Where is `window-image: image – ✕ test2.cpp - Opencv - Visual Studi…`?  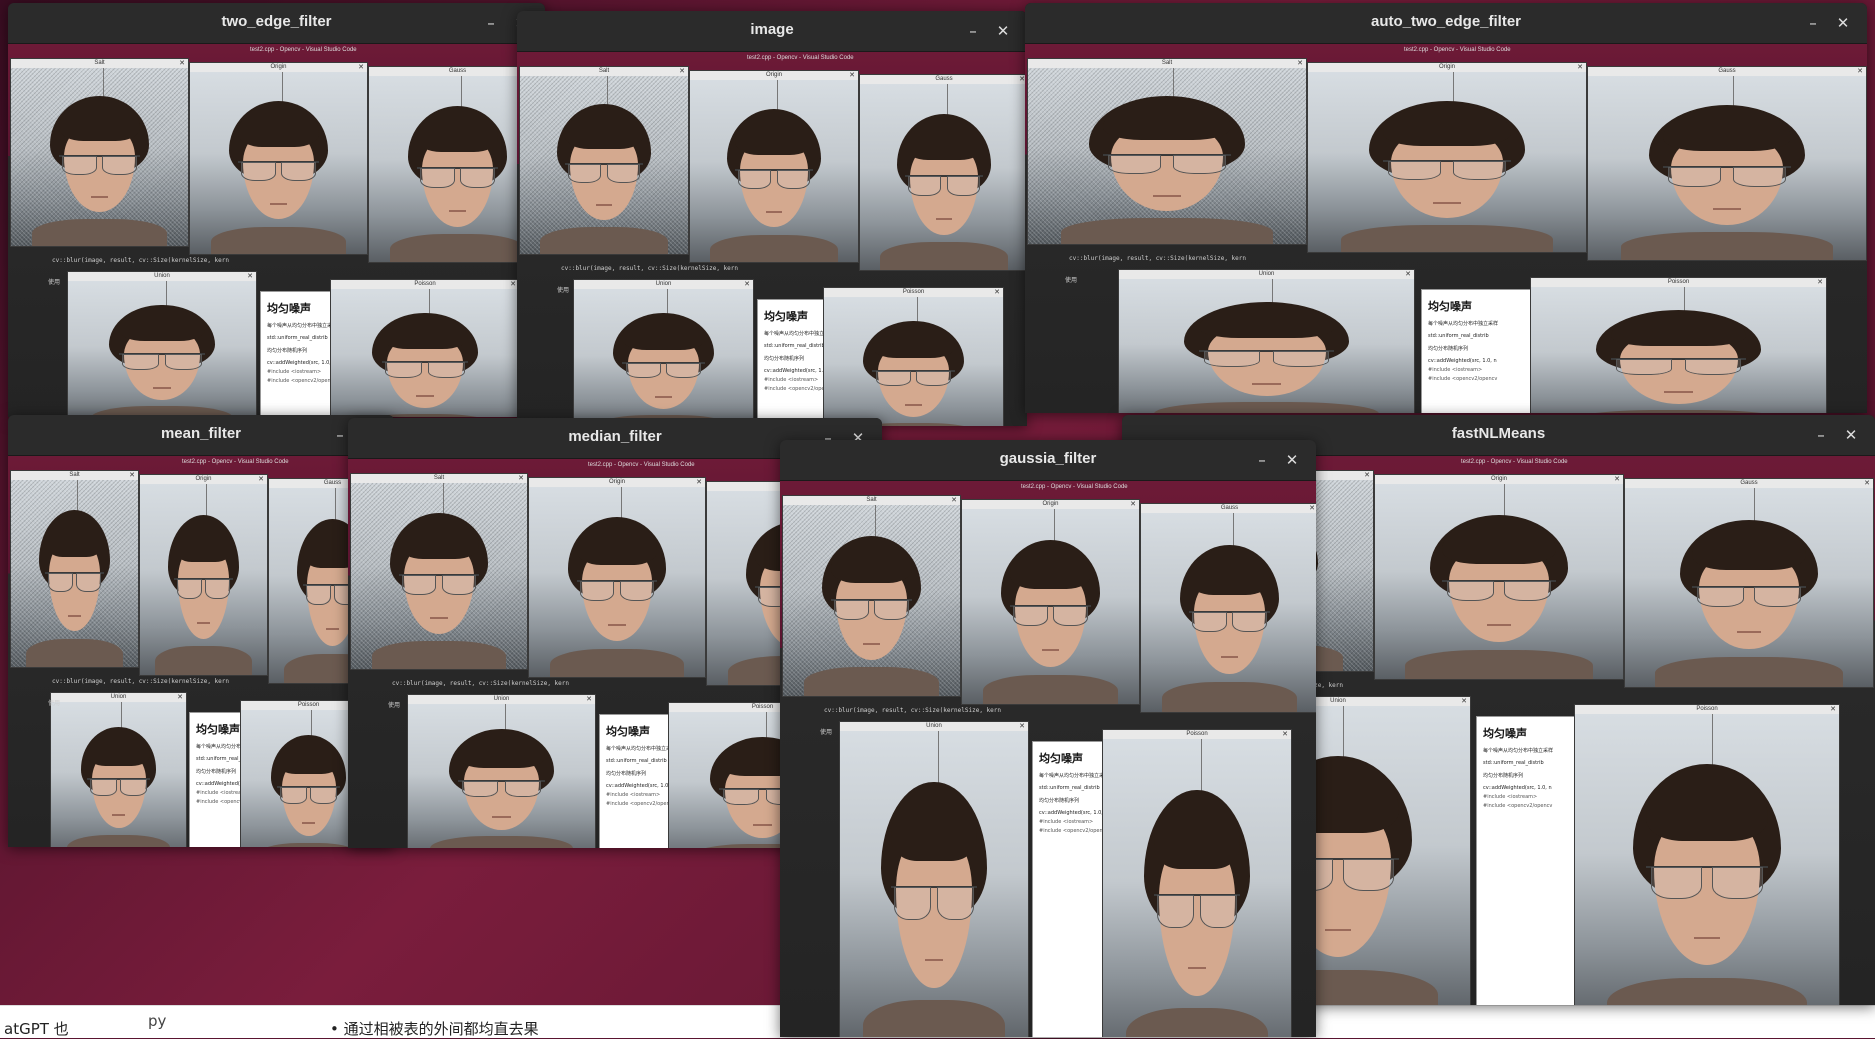 window-image: image – ✕ test2.cpp - Opencv - Visual Studi… is located at coordinates (772, 218).